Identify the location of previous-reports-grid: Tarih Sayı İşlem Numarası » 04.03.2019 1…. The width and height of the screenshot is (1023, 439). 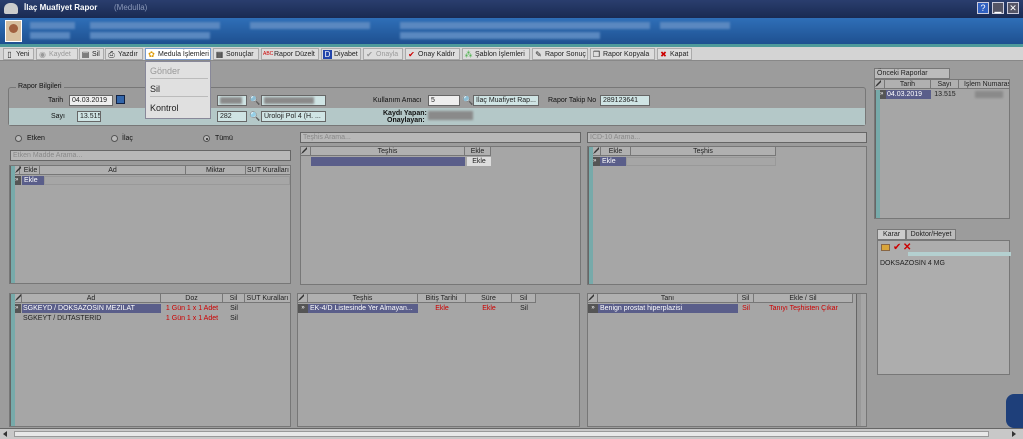
(942, 149).